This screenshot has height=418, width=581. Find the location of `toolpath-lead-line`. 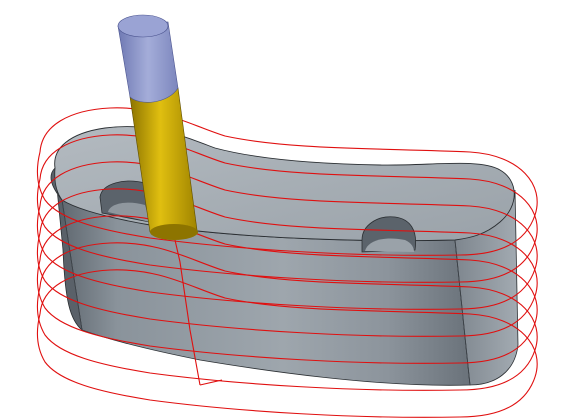

toolpath-lead-line is located at coordinates (211, 382).